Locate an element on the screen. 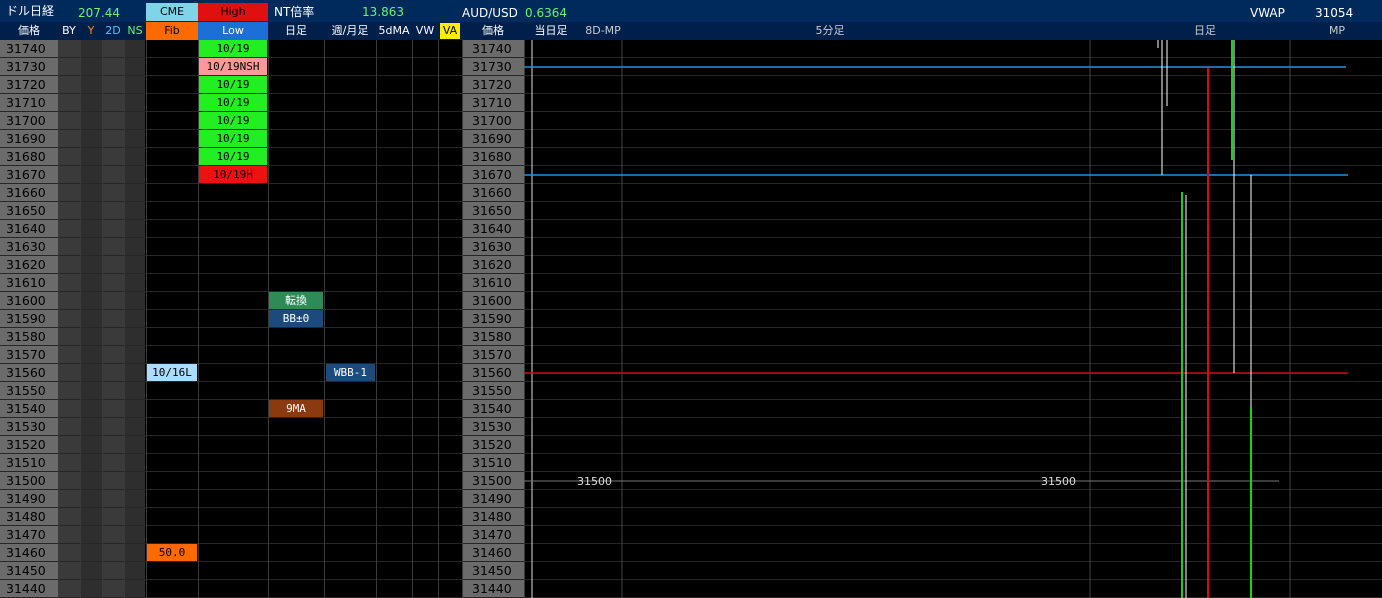  price-cell: 31540 is located at coordinates (26, 409).